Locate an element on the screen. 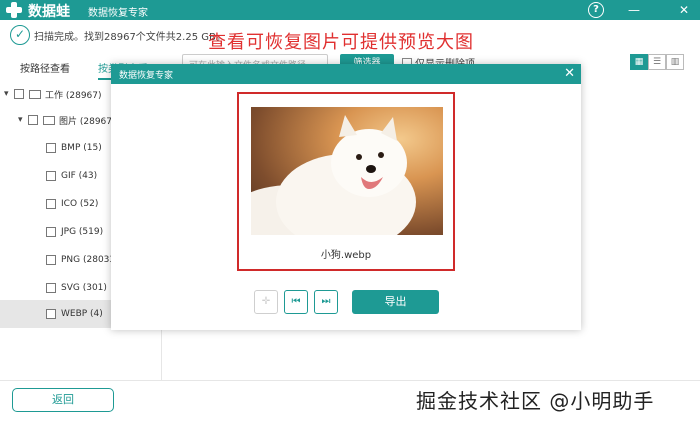 The width and height of the screenshot is (700, 426). help-icon: ? is located at coordinates (596, 10).